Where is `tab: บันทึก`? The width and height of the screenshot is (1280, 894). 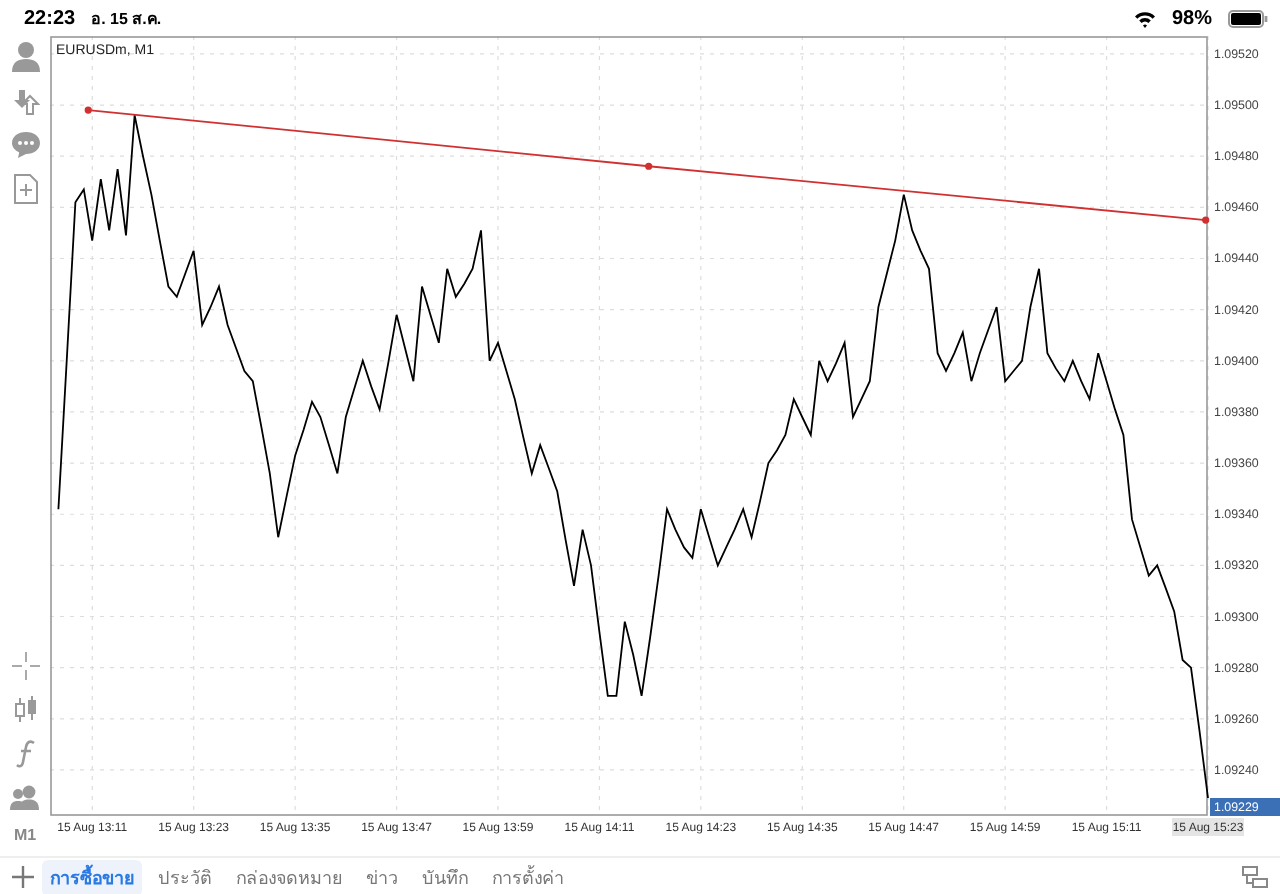 tab: บันทึก is located at coordinates (445, 876).